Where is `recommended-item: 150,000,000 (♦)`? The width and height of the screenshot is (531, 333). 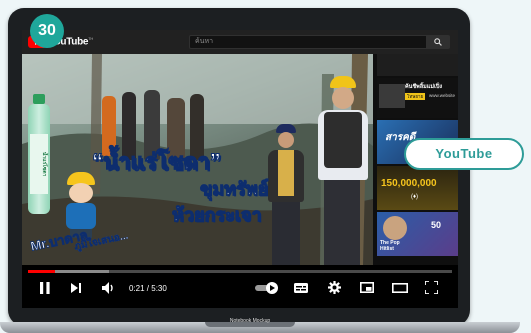 recommended-item: 150,000,000 (♦) is located at coordinates (417, 188).